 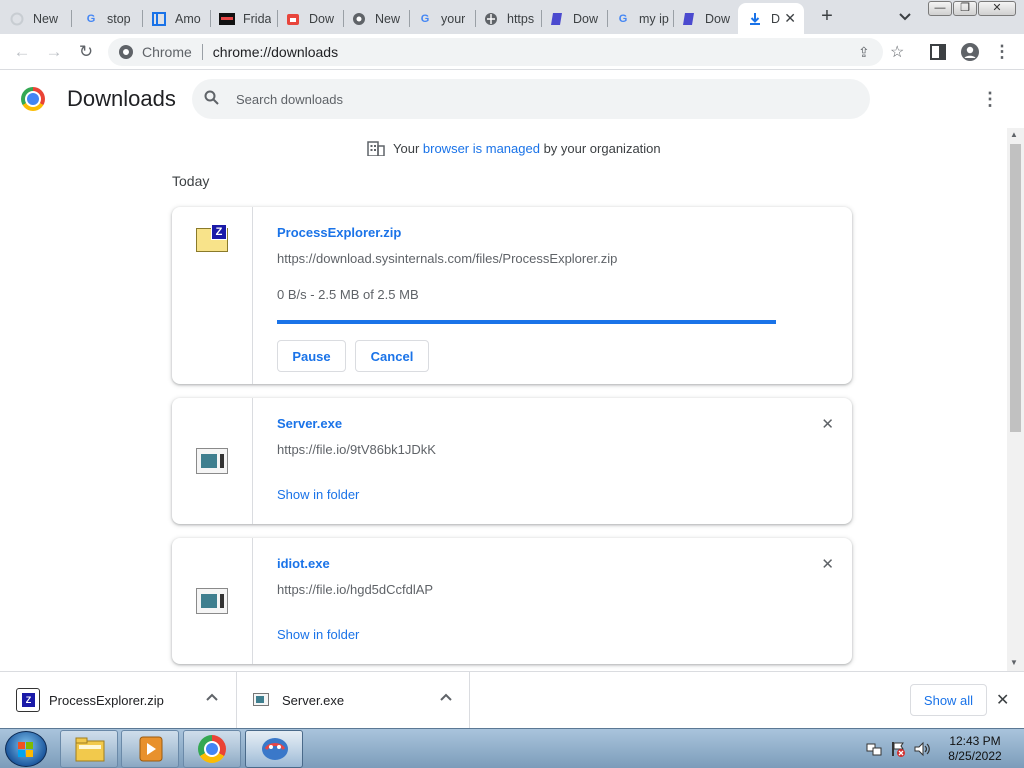 I want to click on page-scrollbar: ▲ ▼, so click(x=1015, y=399).